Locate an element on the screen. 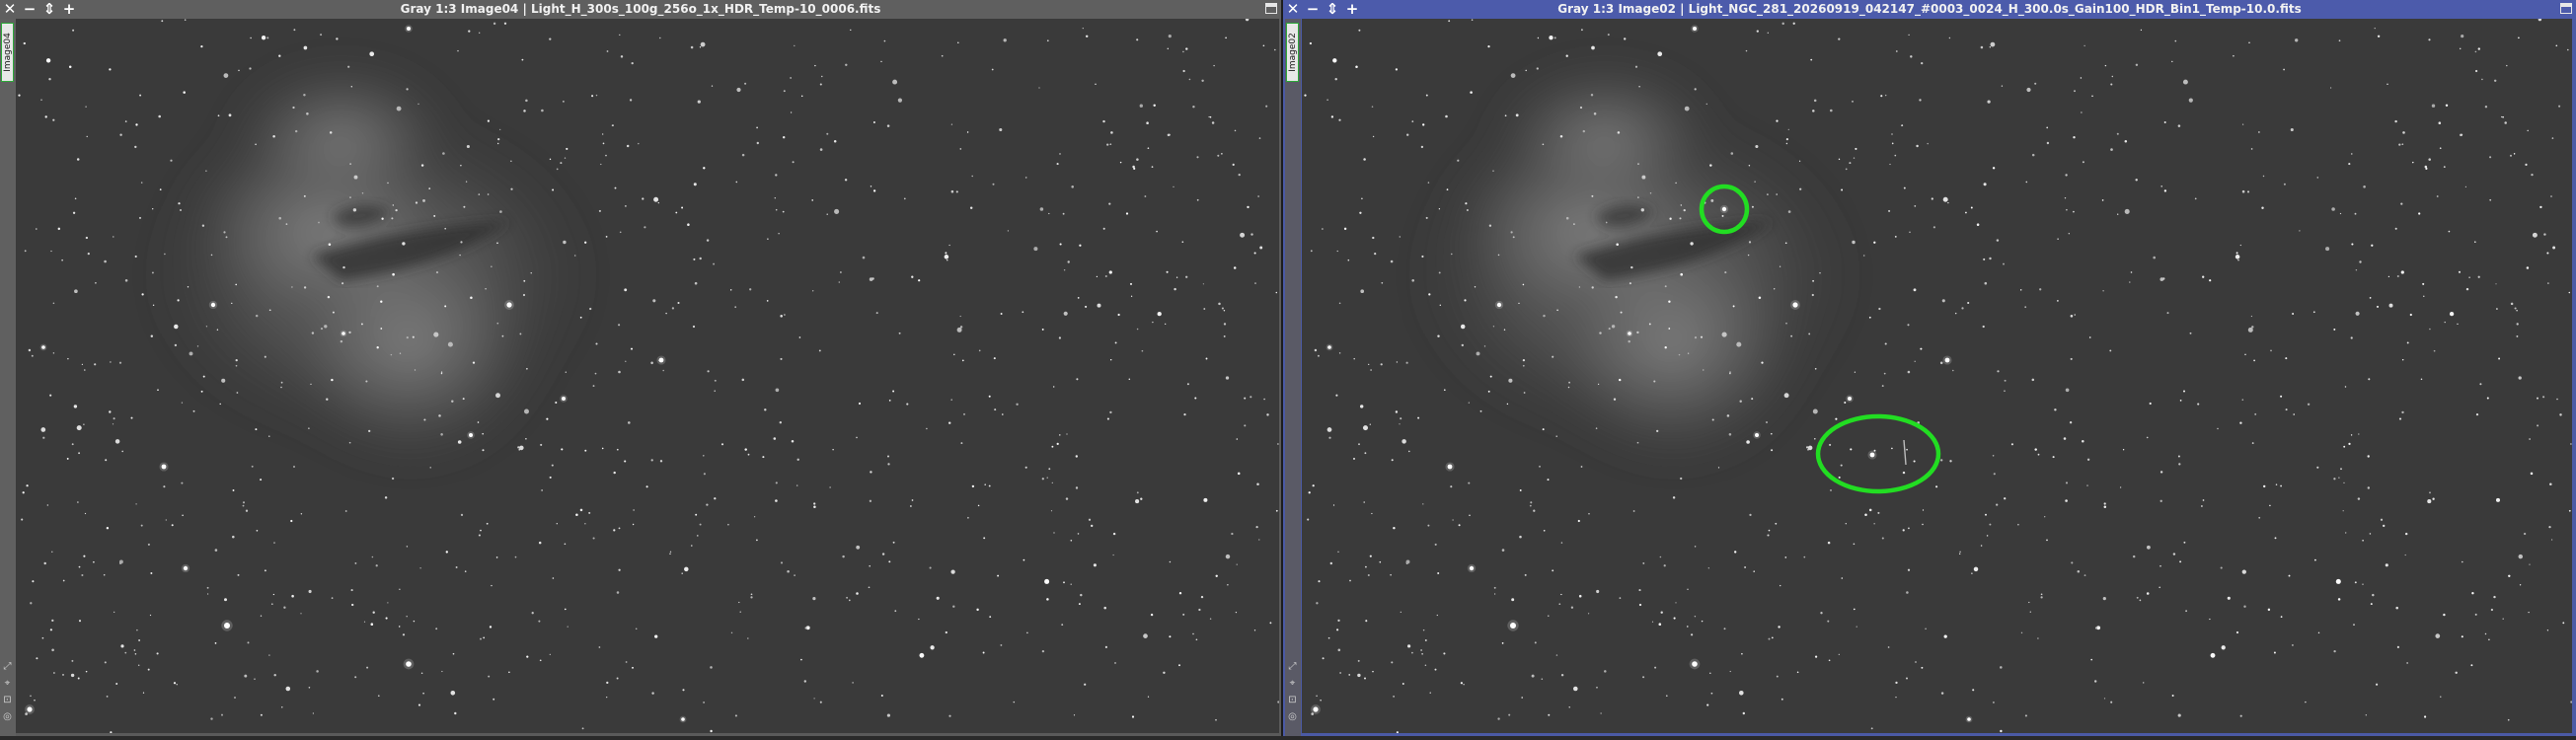  view-tab-label: Image02 is located at coordinates (1293, 53).